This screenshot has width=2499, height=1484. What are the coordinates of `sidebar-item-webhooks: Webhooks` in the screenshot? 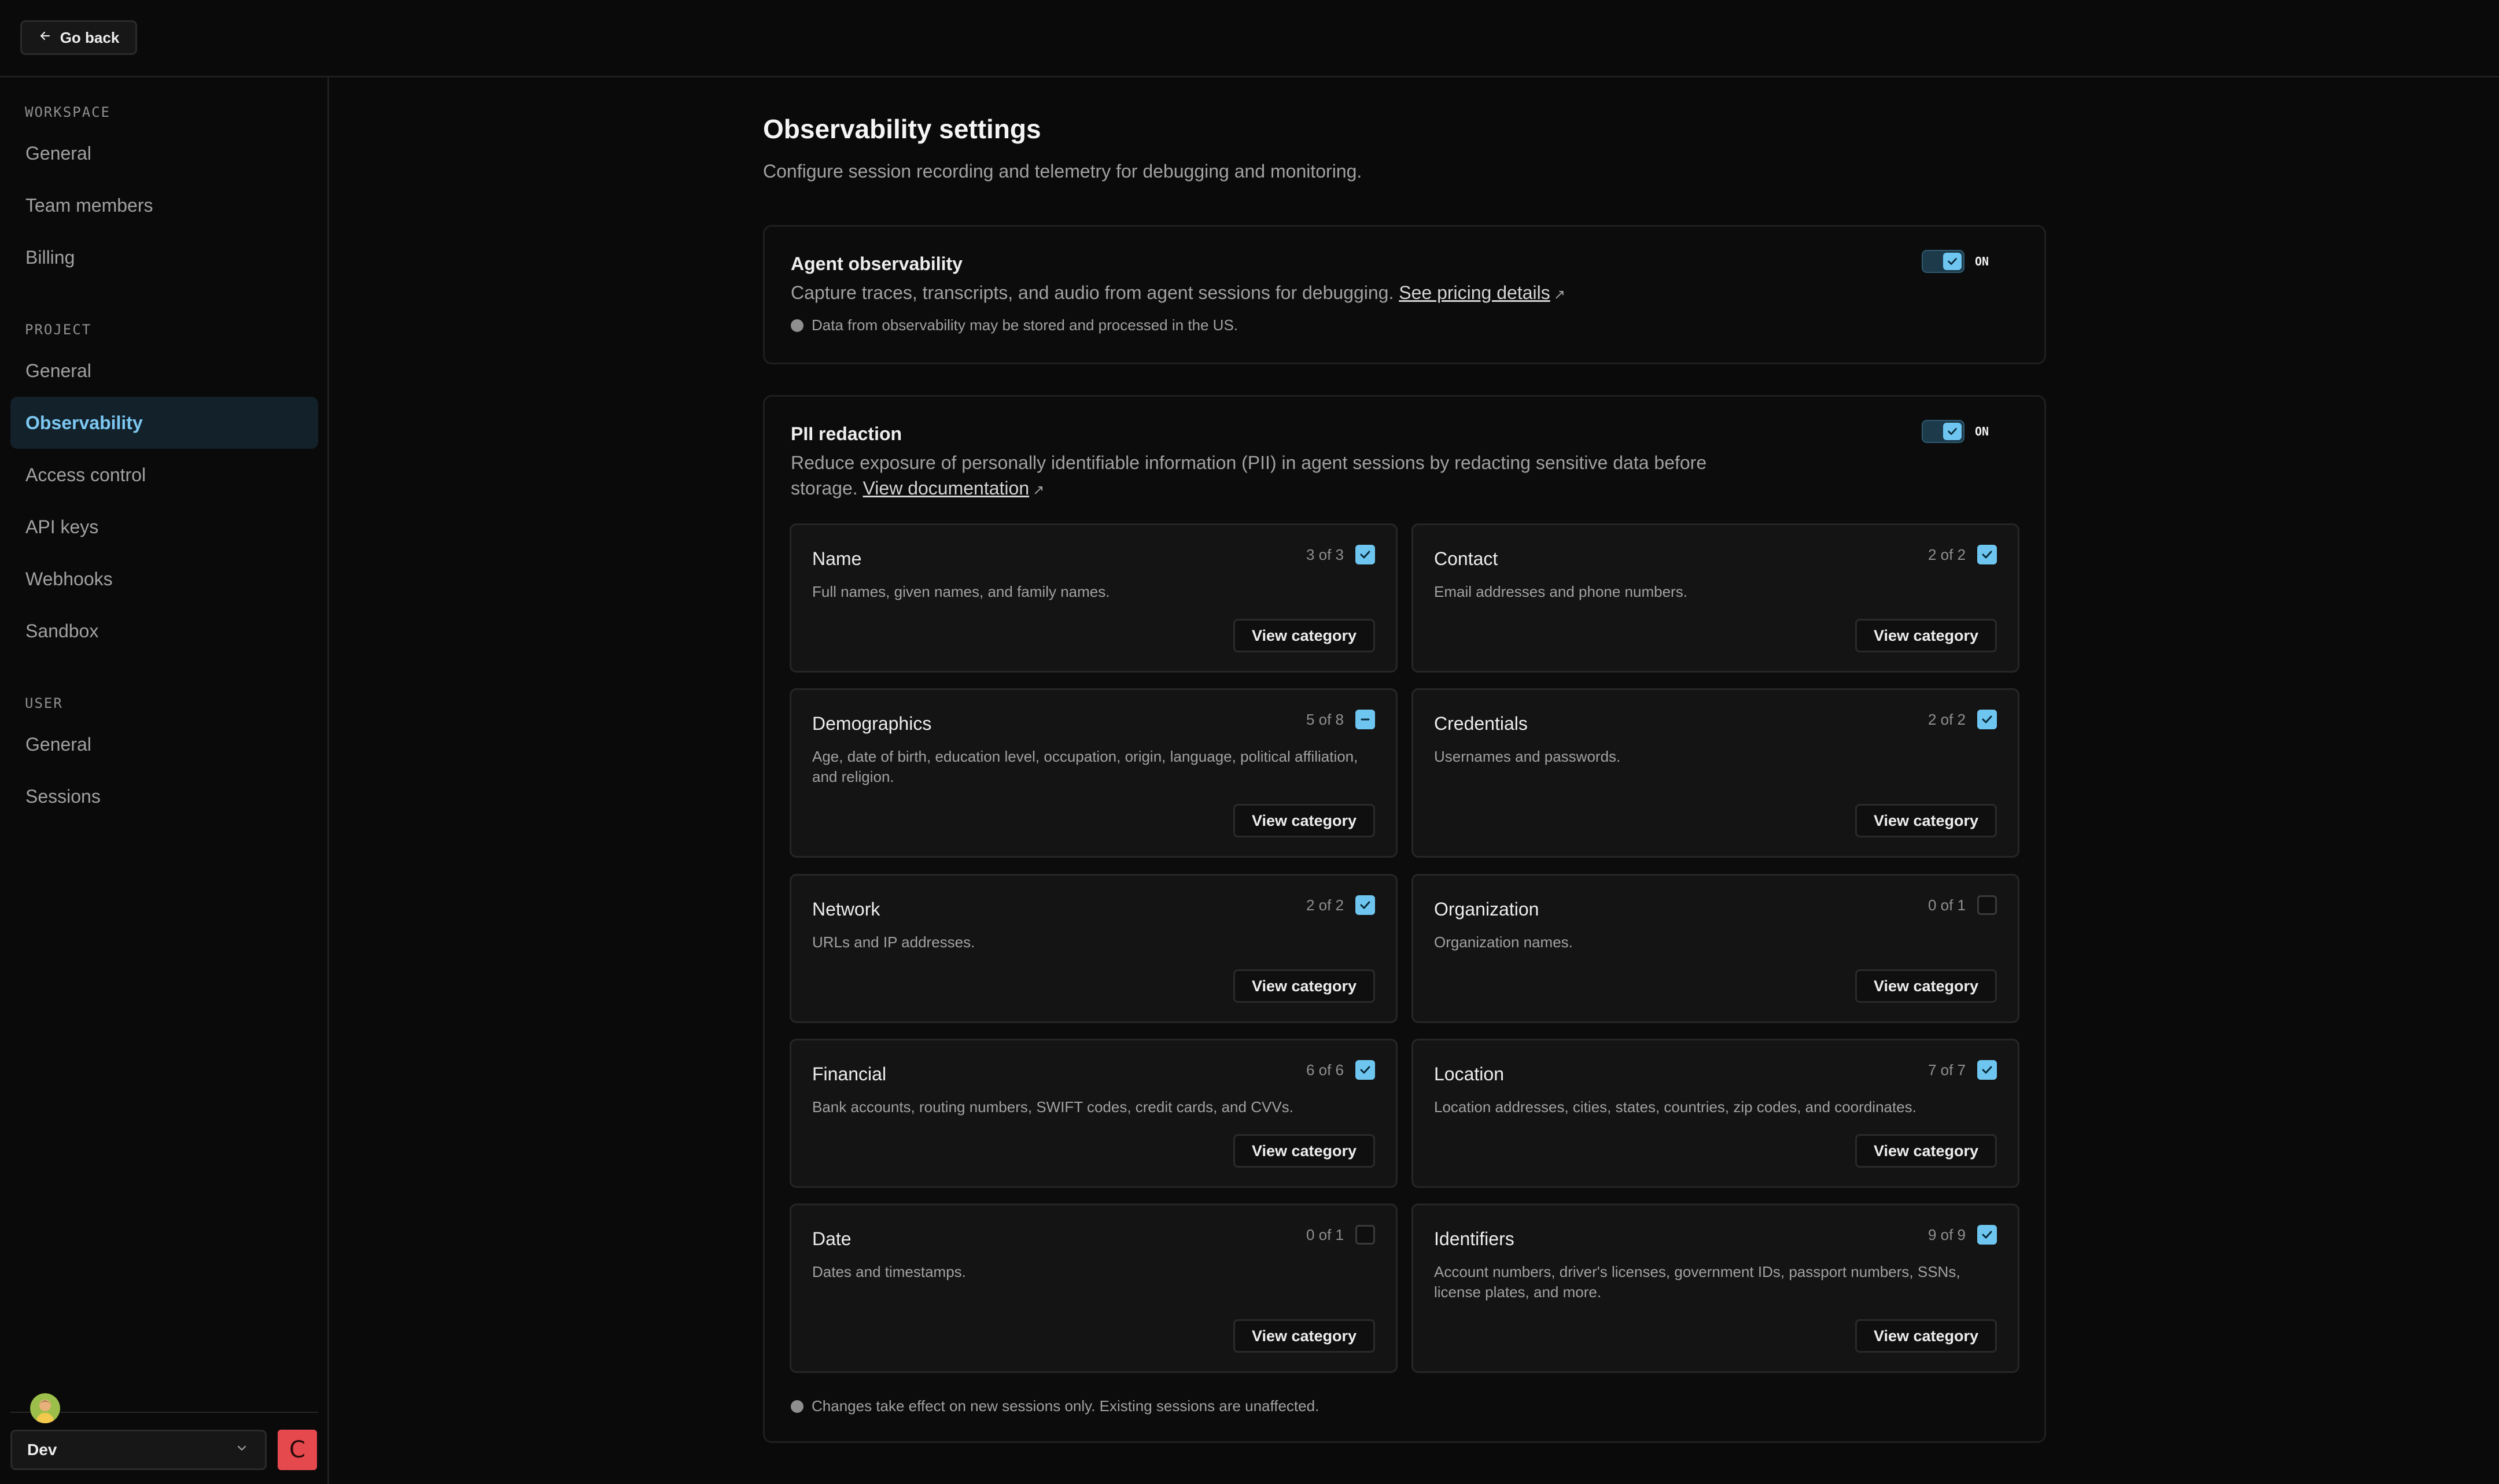 It's located at (164, 579).